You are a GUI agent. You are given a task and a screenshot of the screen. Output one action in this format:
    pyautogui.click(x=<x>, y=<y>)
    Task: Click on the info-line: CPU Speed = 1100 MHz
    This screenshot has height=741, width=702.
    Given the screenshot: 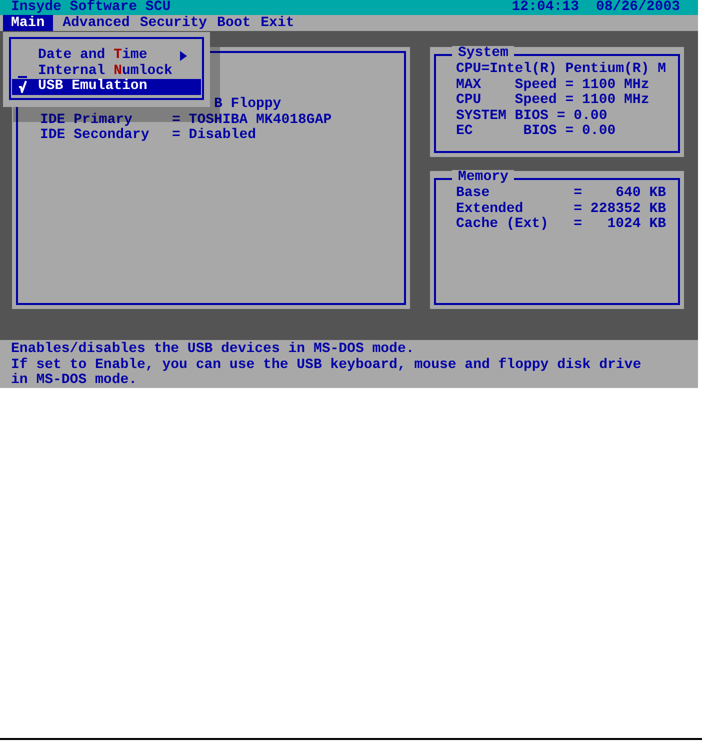 What is the action you would take?
    pyautogui.click(x=553, y=100)
    